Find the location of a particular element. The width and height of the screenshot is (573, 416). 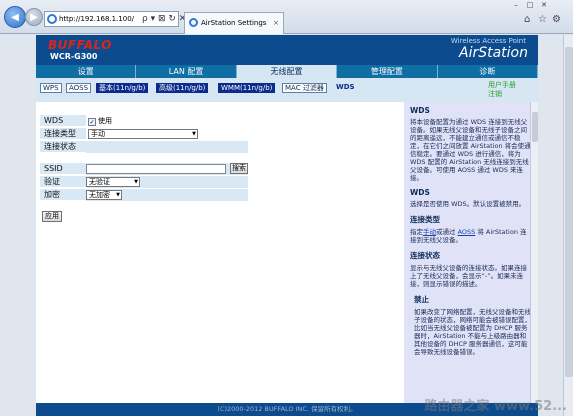

subnav-wps: WPS is located at coordinates (51, 88).